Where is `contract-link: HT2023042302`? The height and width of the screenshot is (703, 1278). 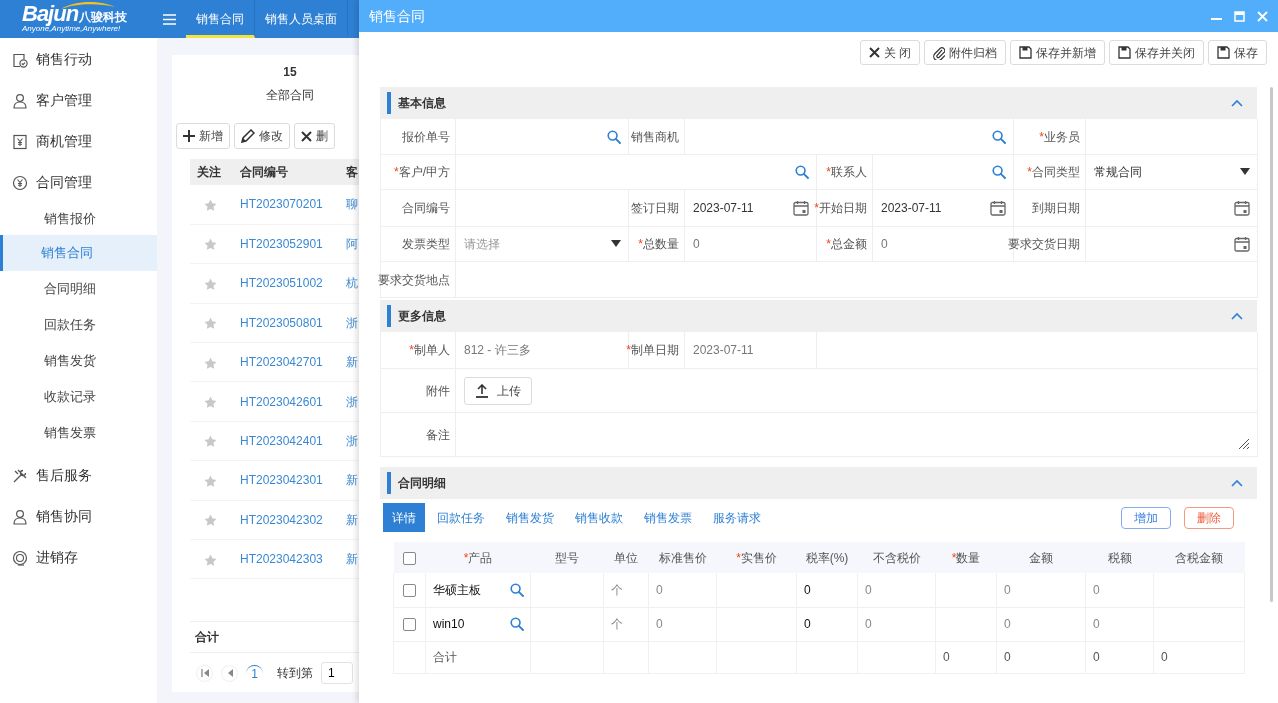
contract-link: HT2023042302 is located at coordinates (281, 519).